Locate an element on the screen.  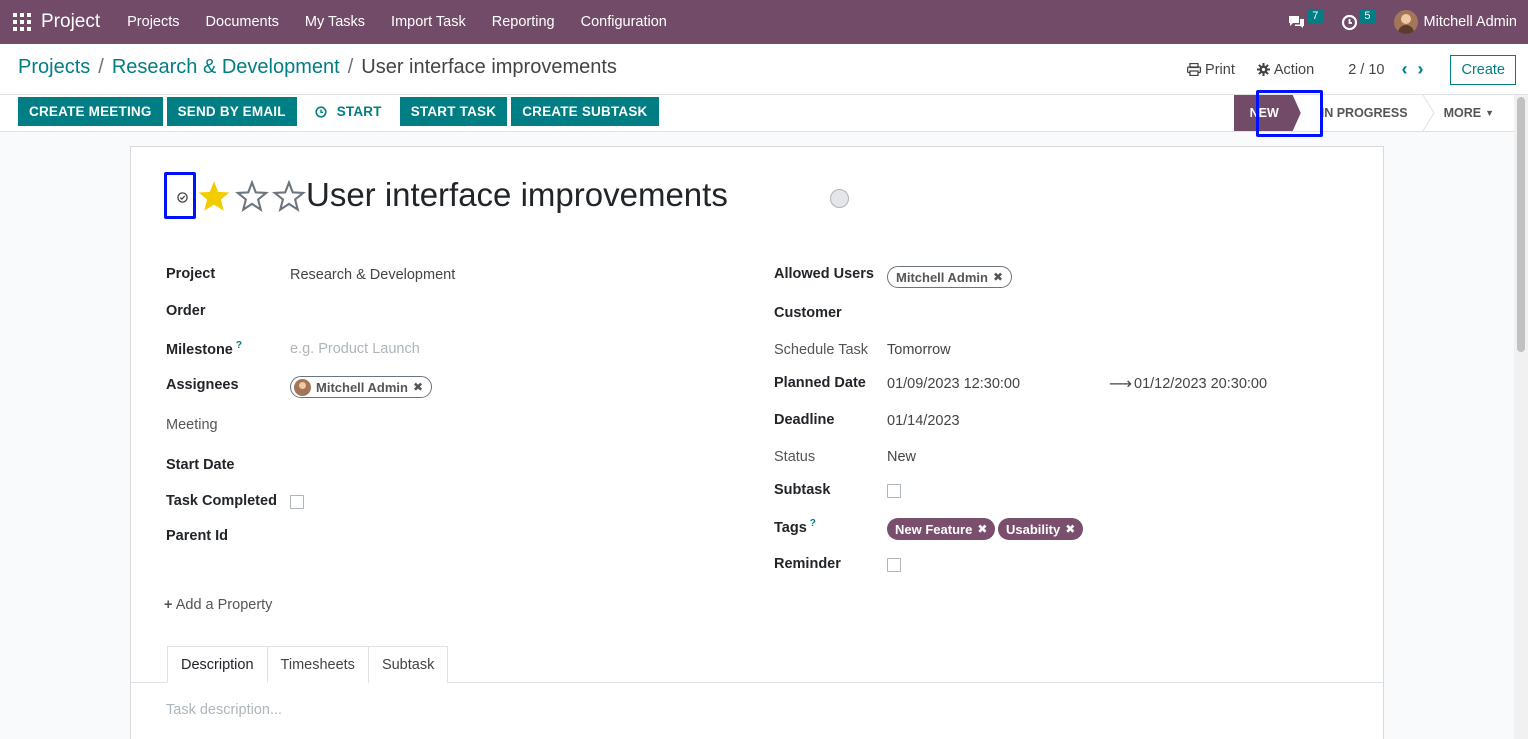
tag-label: Usability is located at coordinates (1033, 529).